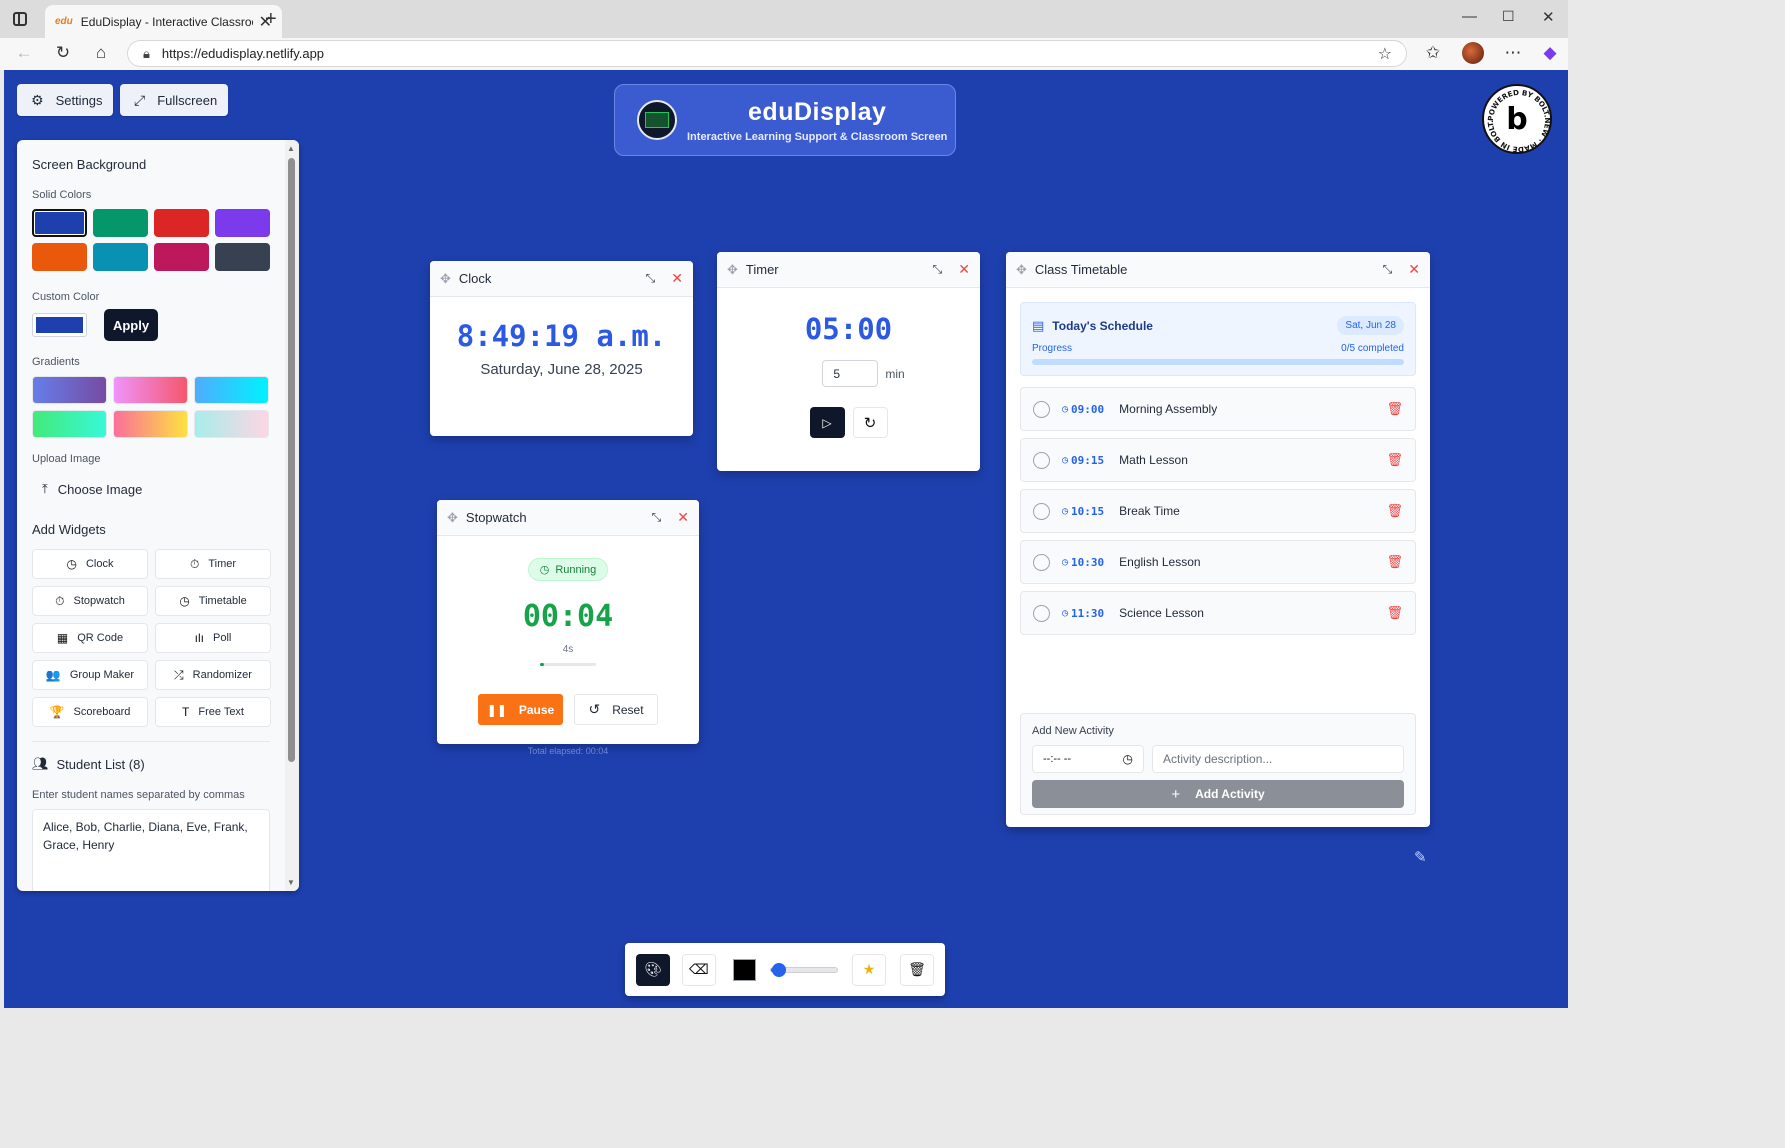  Describe the element at coordinates (24, 53) in the screenshot. I see `back-icon: ←` at that location.